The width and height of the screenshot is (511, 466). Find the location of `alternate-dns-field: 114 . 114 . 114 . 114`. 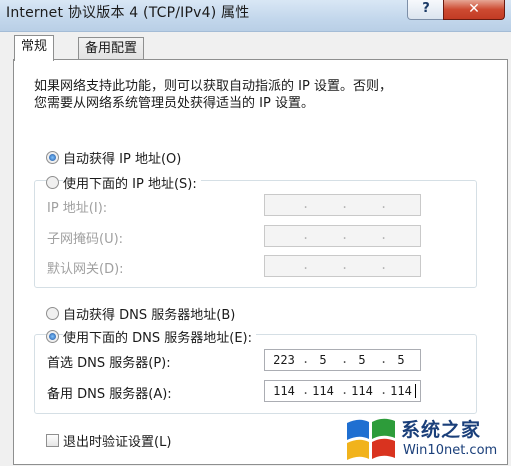

alternate-dns-field: 114 . 114 . 114 . 114 is located at coordinates (342, 391).